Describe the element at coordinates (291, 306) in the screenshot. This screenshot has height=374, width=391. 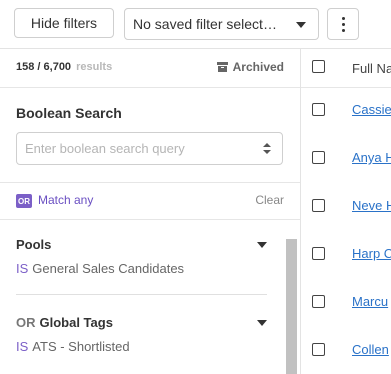
I see `sidebar-scrollbar` at that location.